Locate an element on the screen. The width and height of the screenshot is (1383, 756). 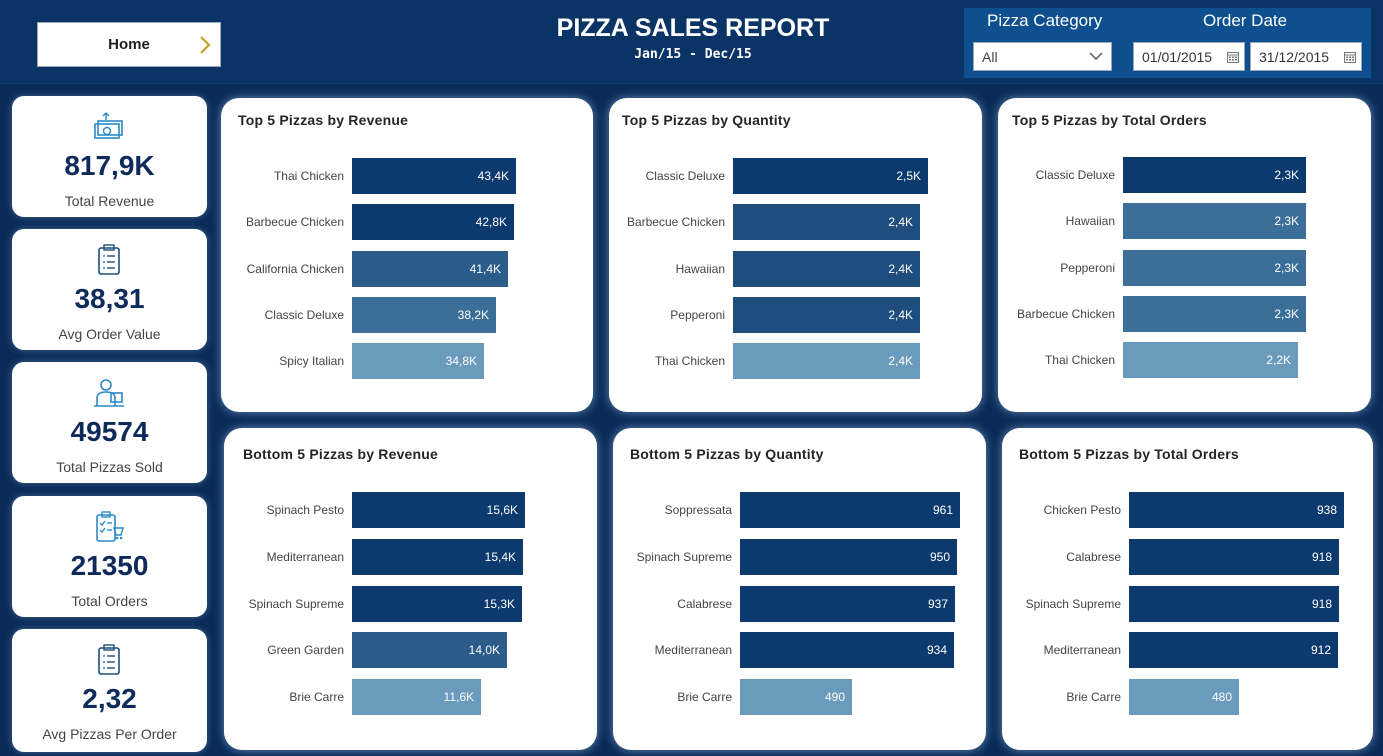
chart-title: Top 5 Pizzas by Revenue is located at coordinates (323, 120).